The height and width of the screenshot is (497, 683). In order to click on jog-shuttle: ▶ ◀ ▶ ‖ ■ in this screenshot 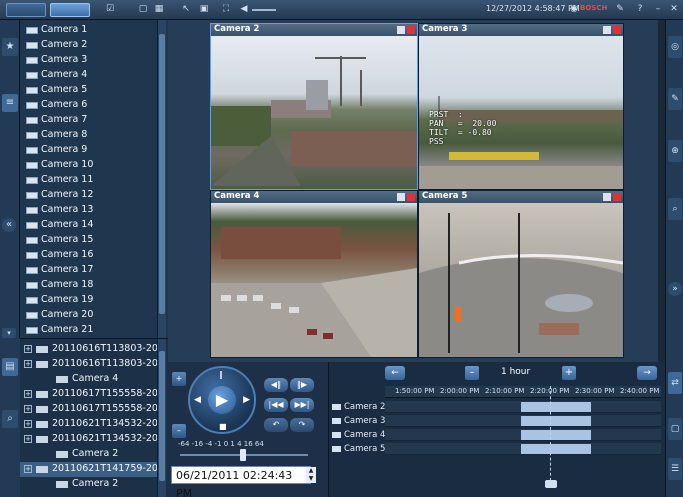, I will do `click(222, 400)`.